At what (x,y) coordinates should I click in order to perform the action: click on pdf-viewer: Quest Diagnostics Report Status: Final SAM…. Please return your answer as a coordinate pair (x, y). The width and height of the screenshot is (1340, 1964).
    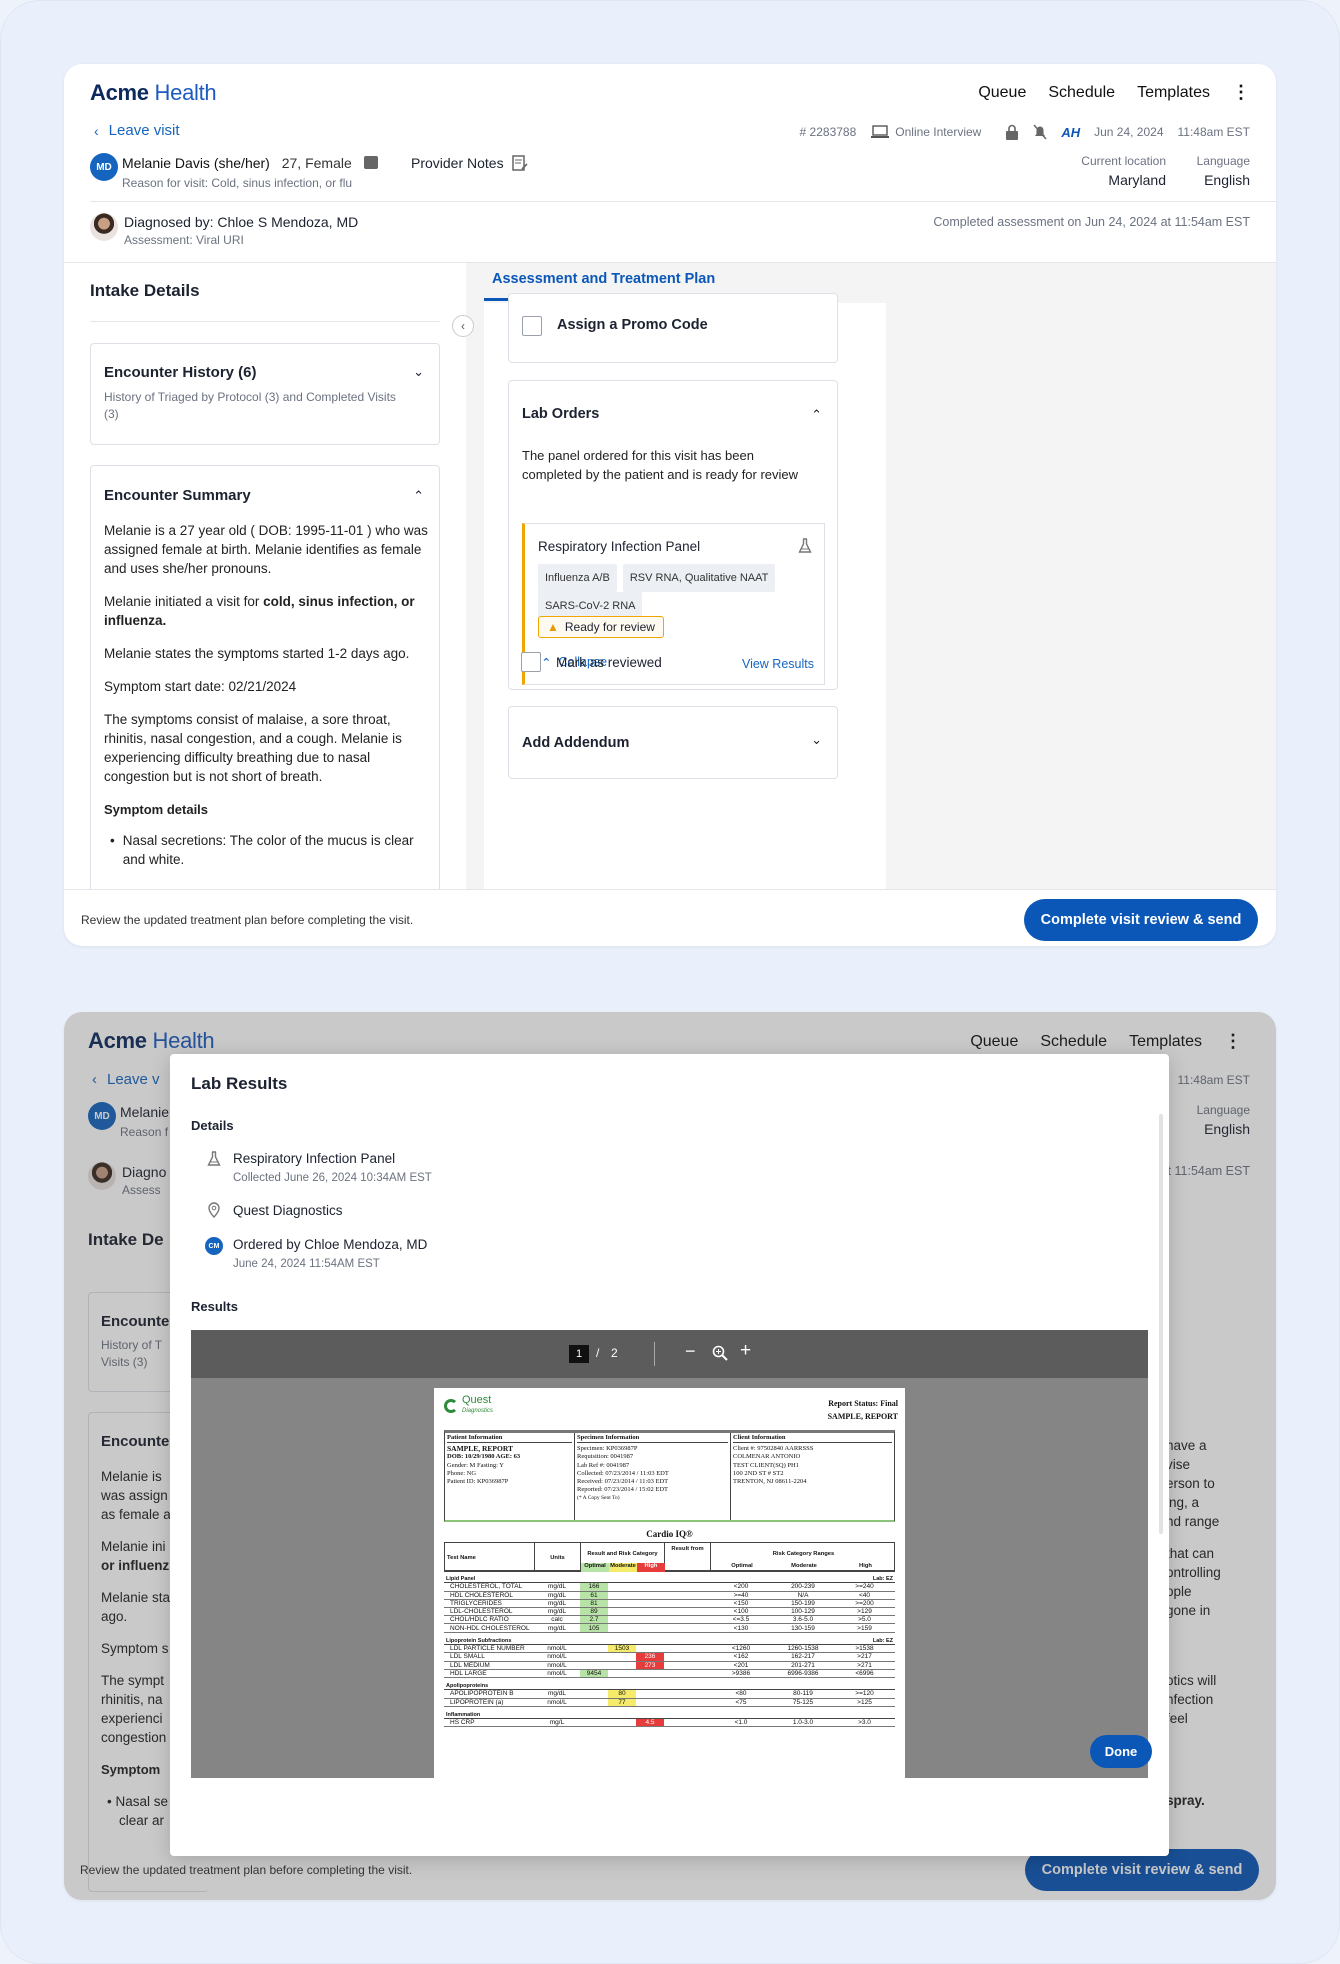
    Looking at the image, I should click on (669, 1578).